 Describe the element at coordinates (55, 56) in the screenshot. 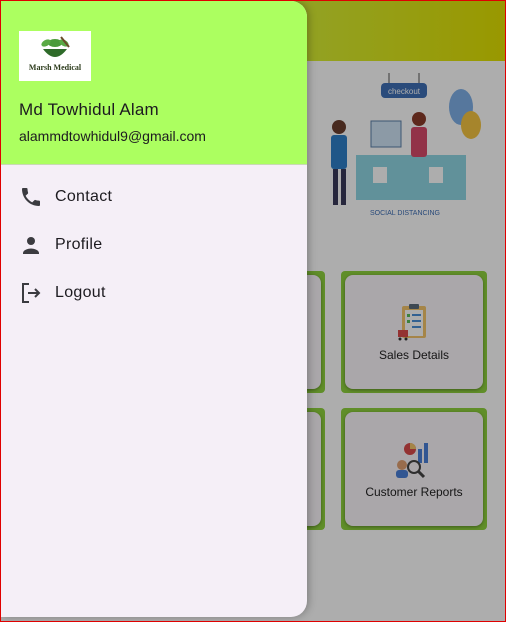

I see `marsh-medical-logo: Marsh Medical` at that location.